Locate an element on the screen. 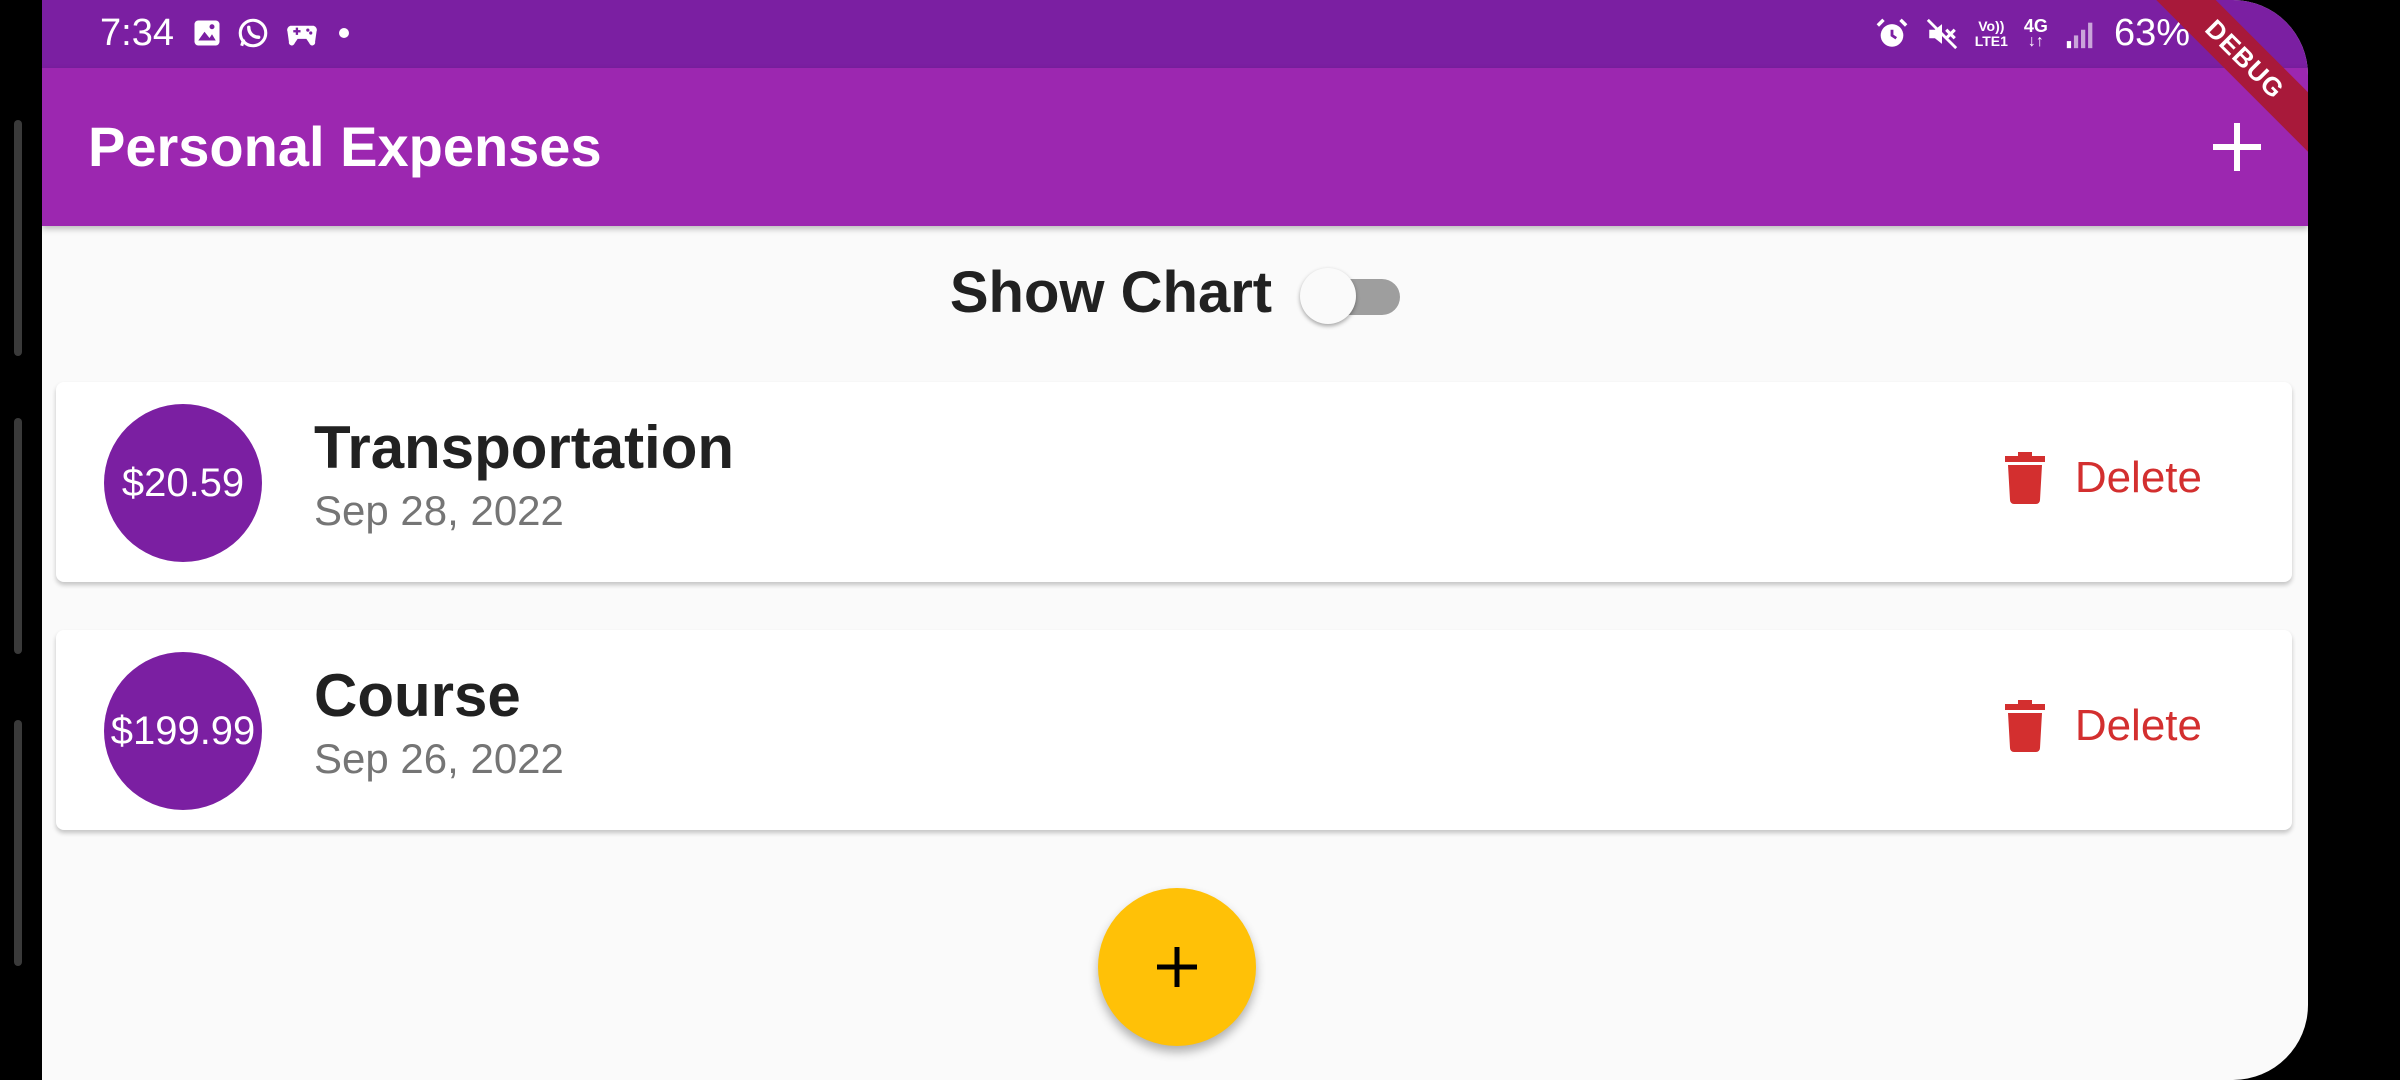  network-type-indicator: 4G ↓↑ is located at coordinates (2035, 32).